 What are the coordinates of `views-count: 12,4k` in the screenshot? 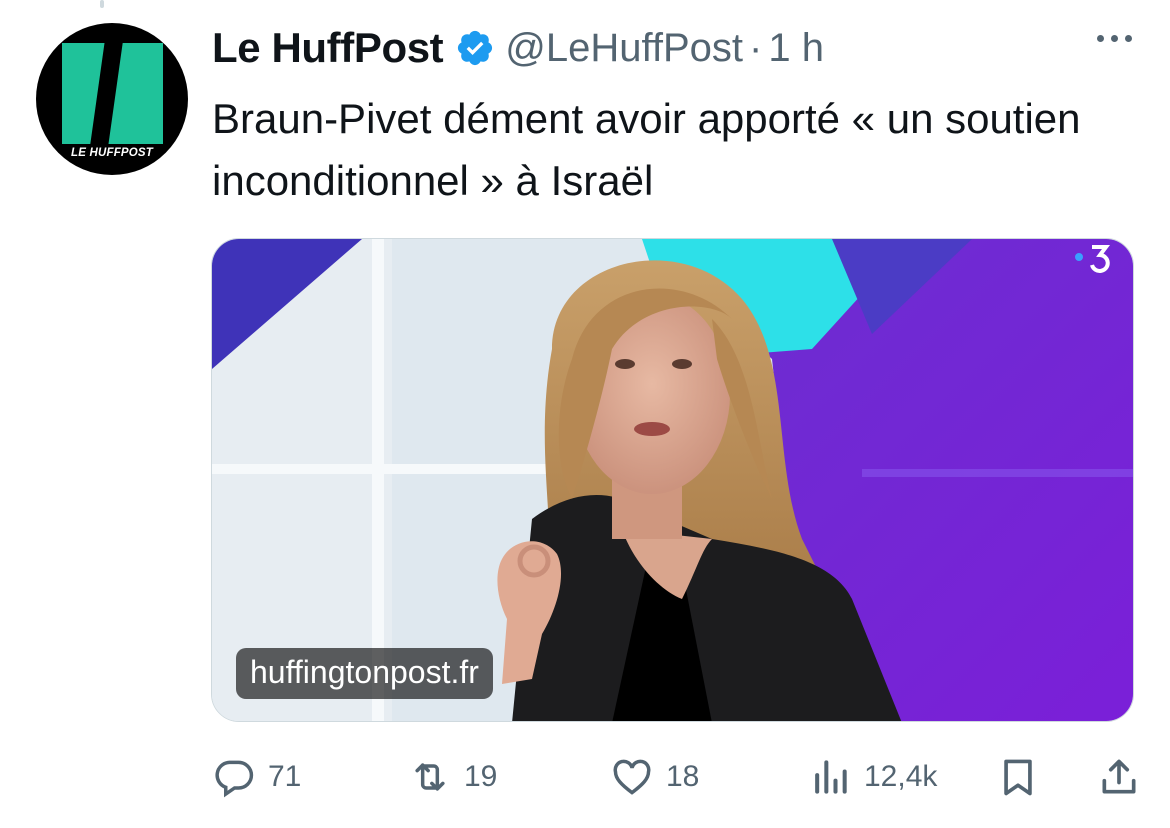 It's located at (901, 776).